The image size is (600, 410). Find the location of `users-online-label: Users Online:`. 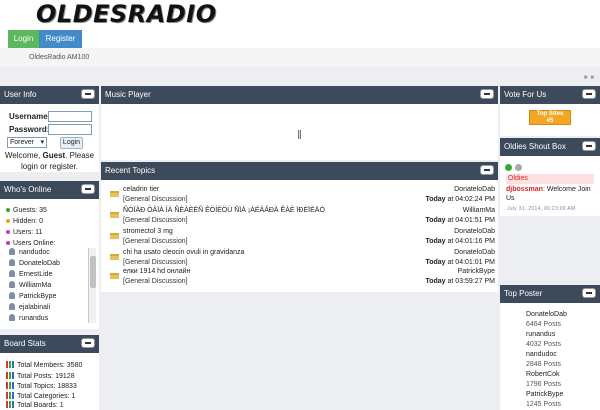

users-online-label: Users Online: is located at coordinates (30, 243).